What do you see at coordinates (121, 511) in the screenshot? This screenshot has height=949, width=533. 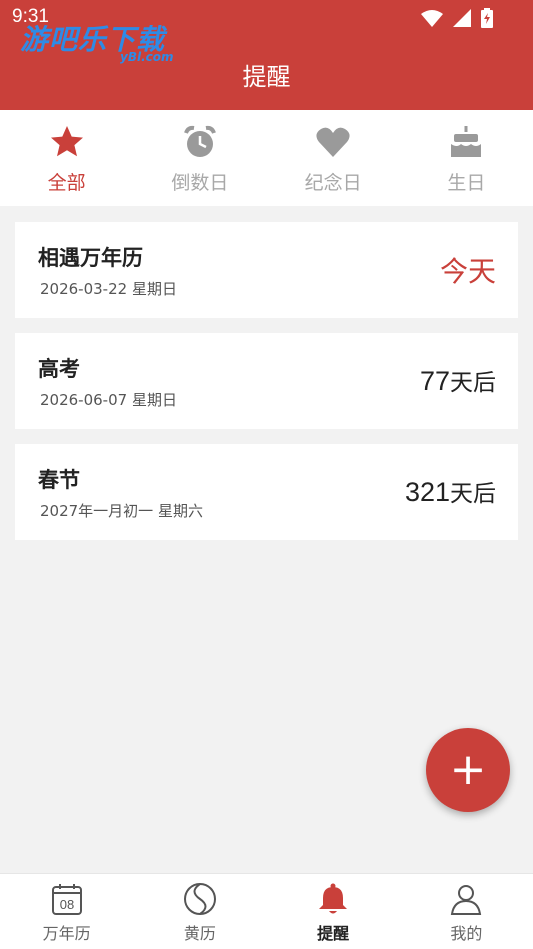 I see `reminder-date: 2027年一月初一 星期六` at bounding box center [121, 511].